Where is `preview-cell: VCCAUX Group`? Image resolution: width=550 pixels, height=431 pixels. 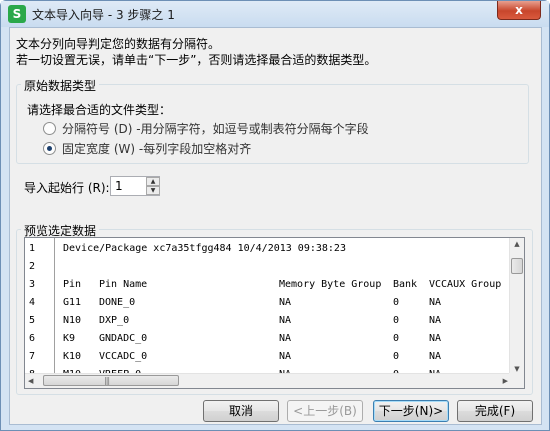 preview-cell: VCCAUX Group is located at coordinates (465, 284).